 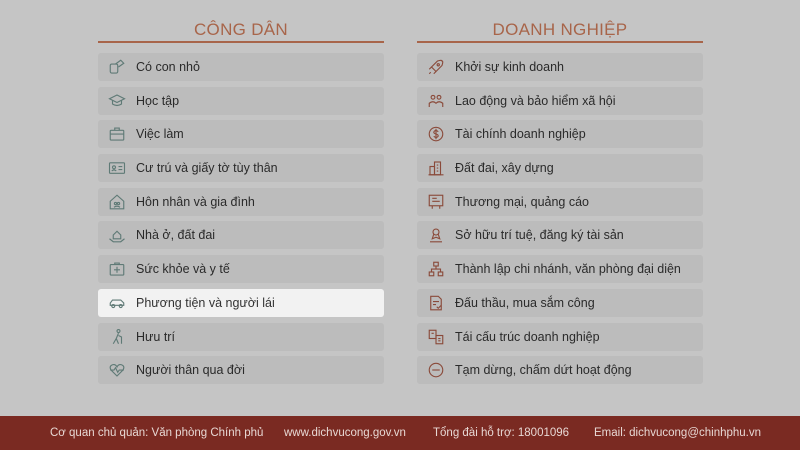 What do you see at coordinates (539, 235) in the screenshot?
I see `business-item-label: Sở hữu trí tuệ, đăng ký tài sản` at bounding box center [539, 235].